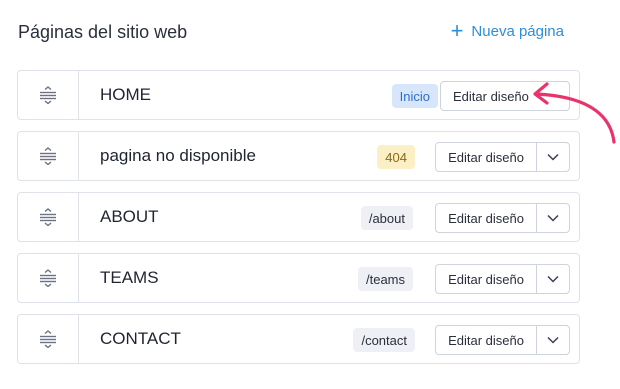 This screenshot has height=389, width=620. Describe the element at coordinates (129, 277) in the screenshot. I see `page-name: TEAMS` at that location.